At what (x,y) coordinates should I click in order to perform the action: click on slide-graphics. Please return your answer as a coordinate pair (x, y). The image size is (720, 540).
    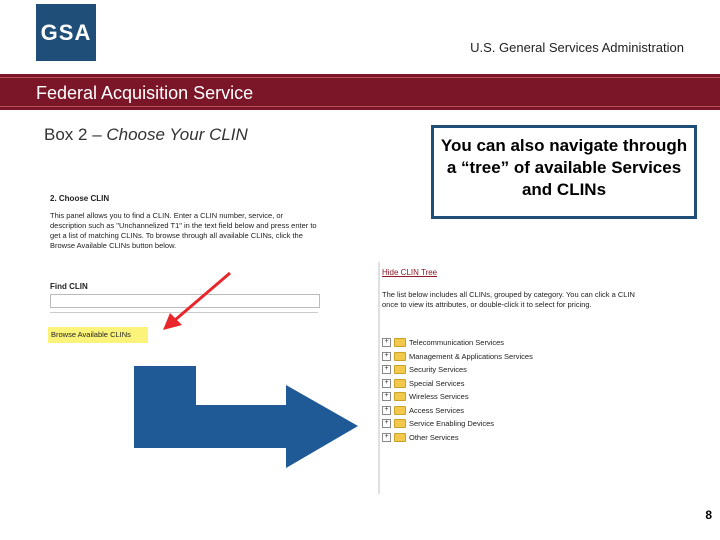
    Looking at the image, I should click on (246, 369).